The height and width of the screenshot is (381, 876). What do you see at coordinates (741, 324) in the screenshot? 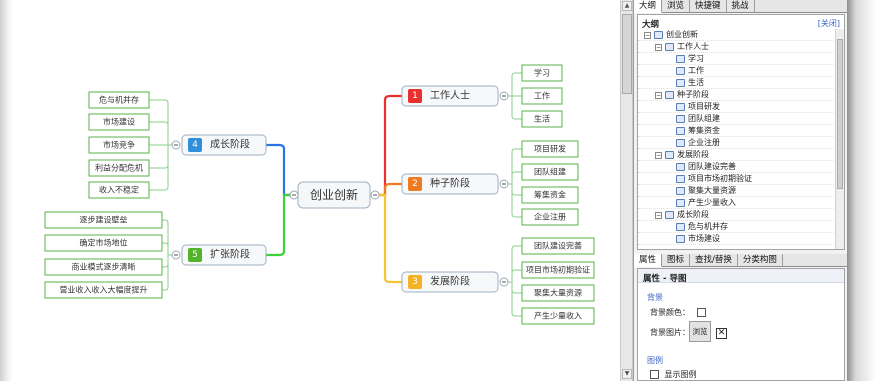
I see `properties-panel: 属性 - 导图 背景 背景颜色： 背景图片： 浏览 ✕ 图例 显示图例` at bounding box center [741, 324].